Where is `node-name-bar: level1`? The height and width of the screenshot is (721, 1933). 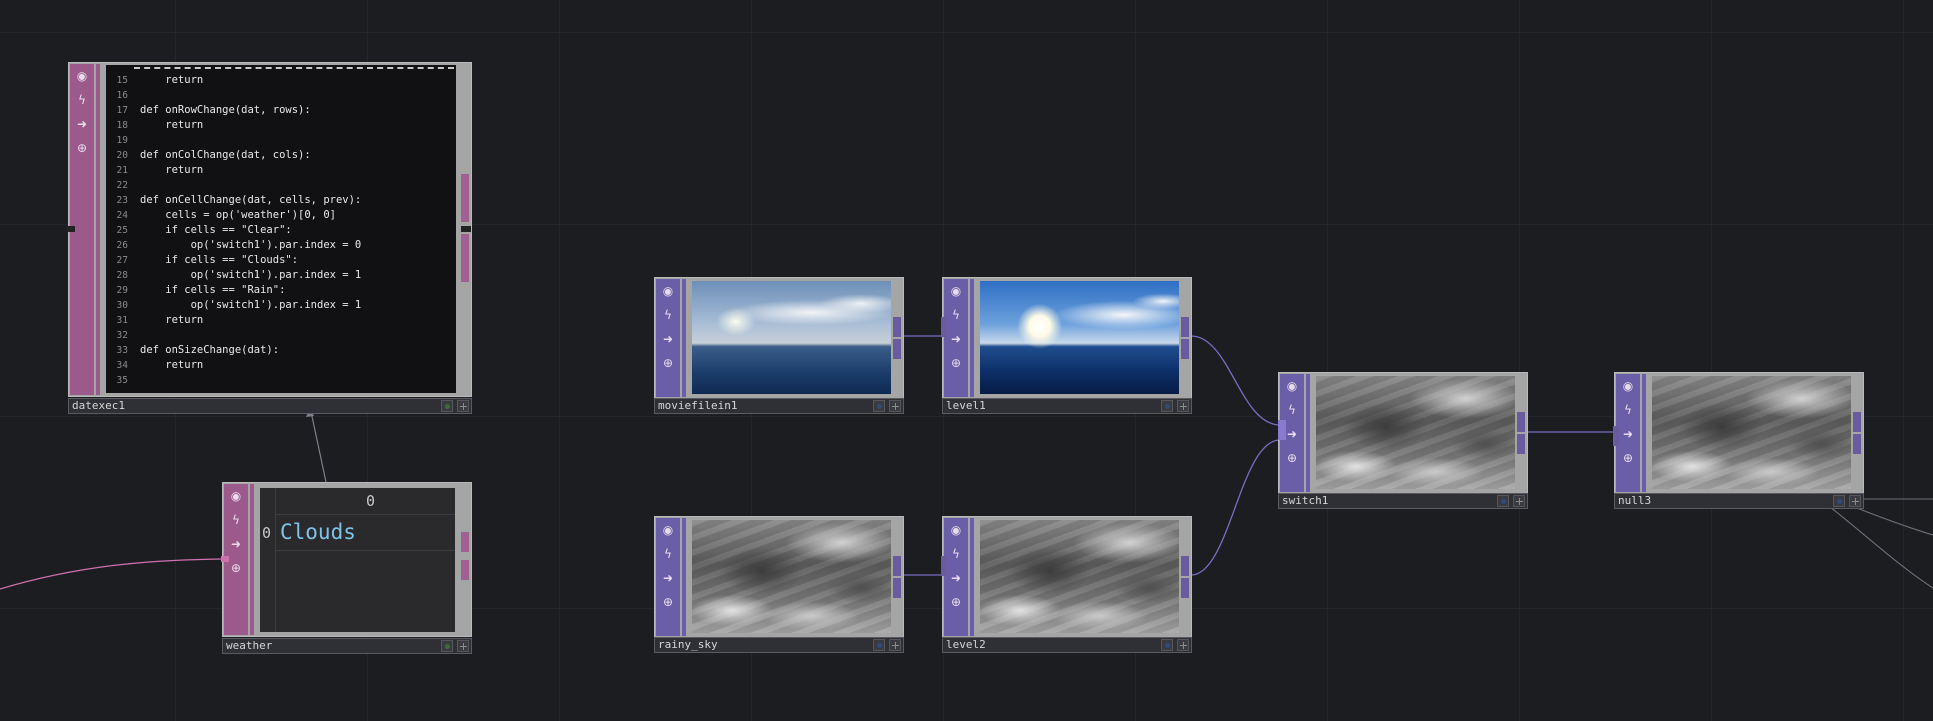 node-name-bar: level1 is located at coordinates (1067, 406).